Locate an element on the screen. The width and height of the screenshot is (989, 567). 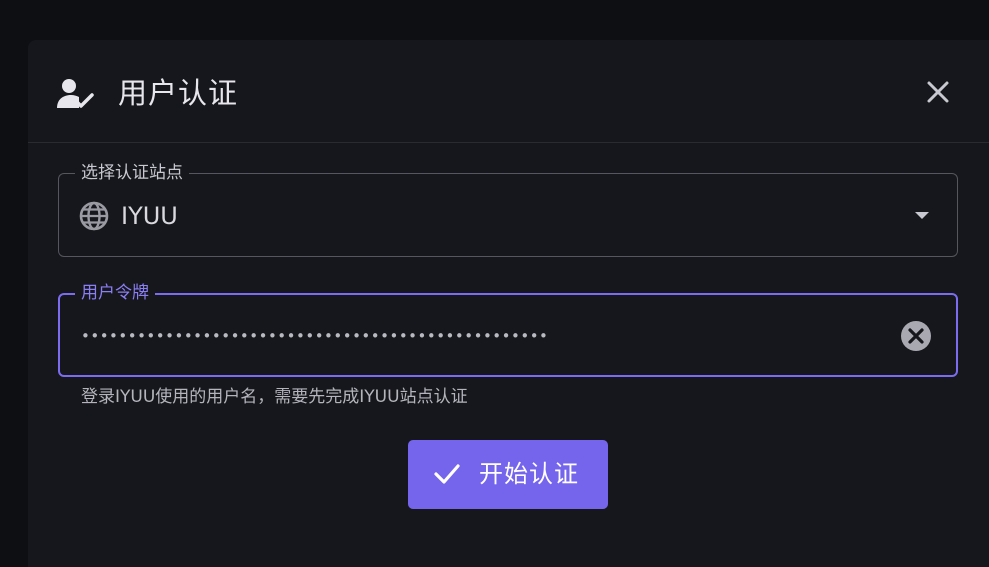
check-icon is located at coordinates (447, 474).